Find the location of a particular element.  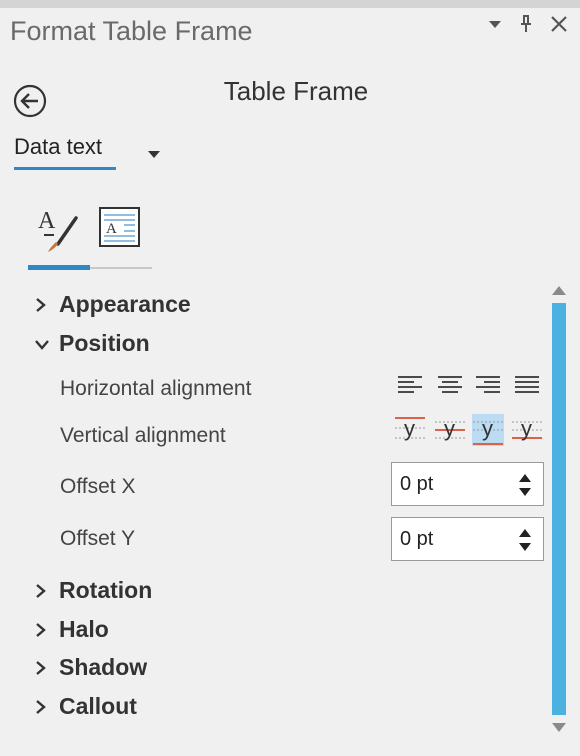

align-center-button is located at coordinates (450, 385).